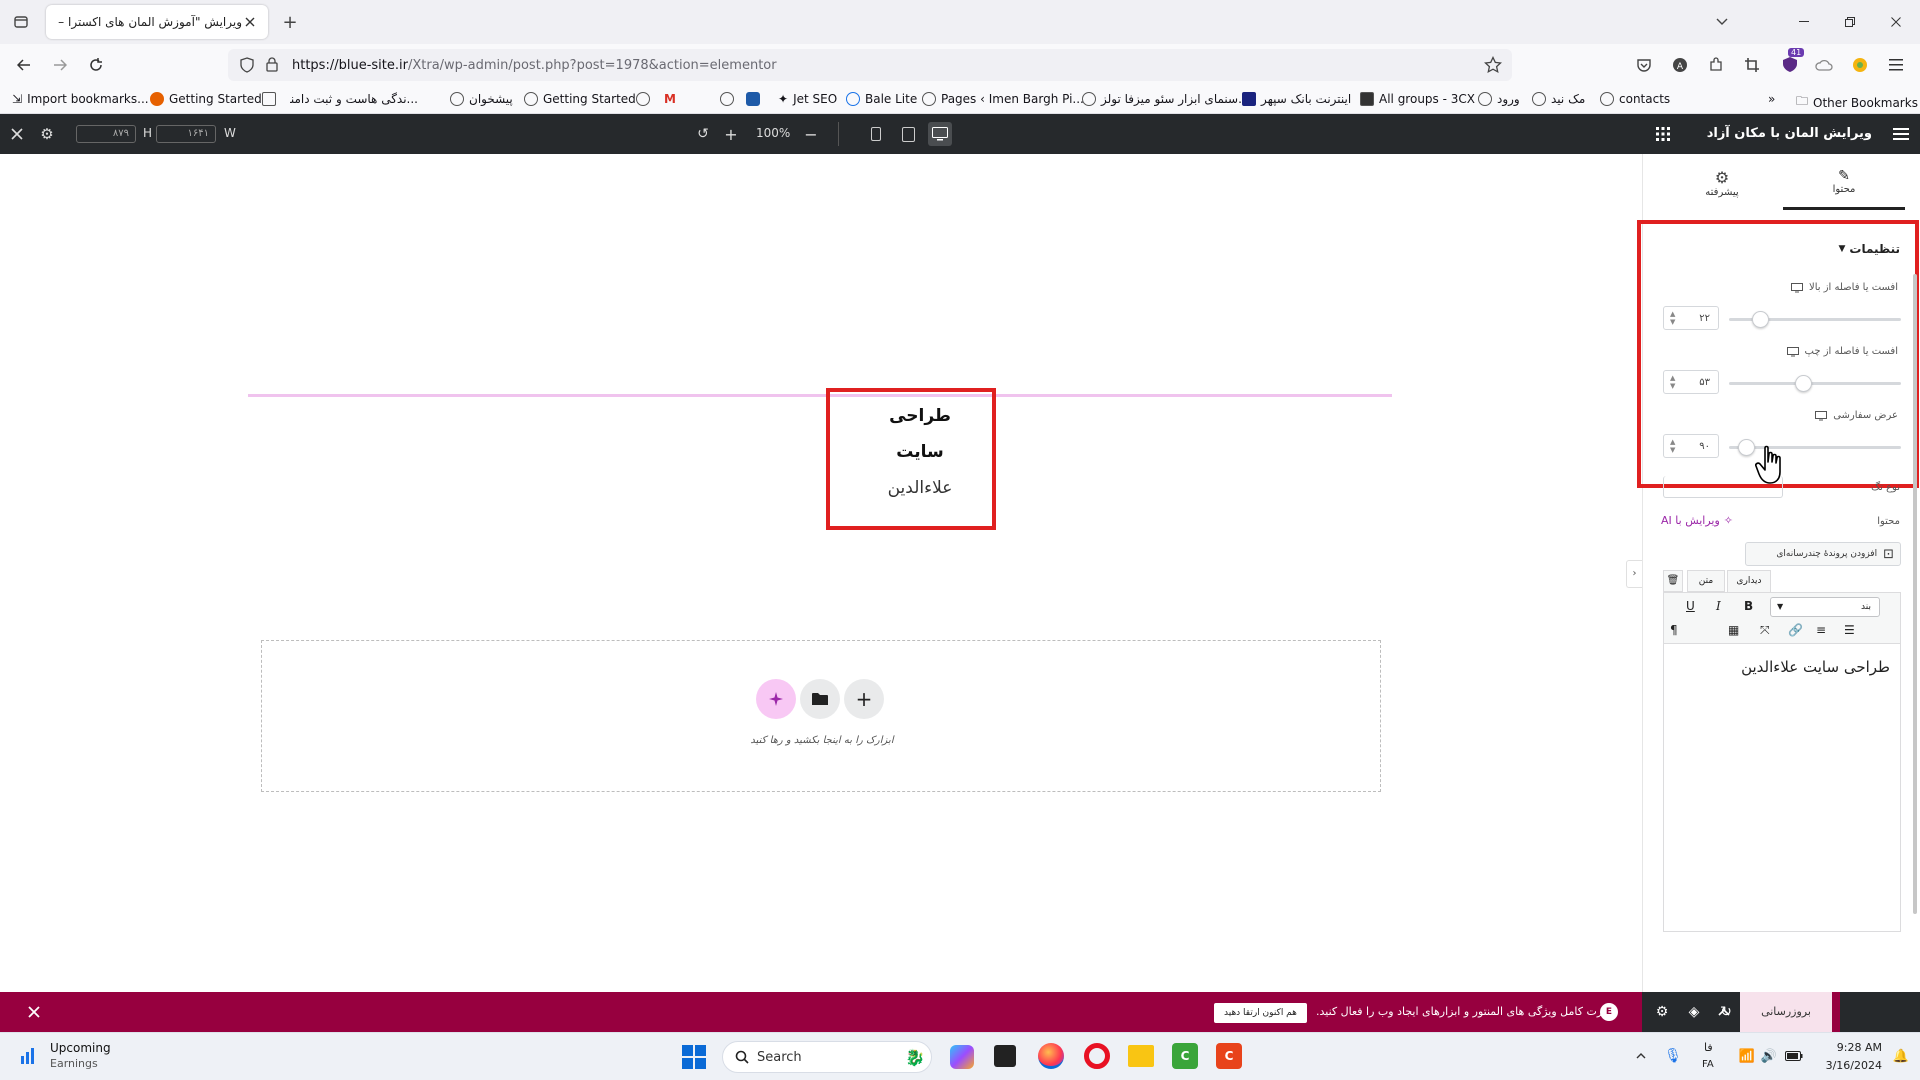 The width and height of the screenshot is (1920, 1080). I want to click on show-hidden-icons, so click(1641, 1056).